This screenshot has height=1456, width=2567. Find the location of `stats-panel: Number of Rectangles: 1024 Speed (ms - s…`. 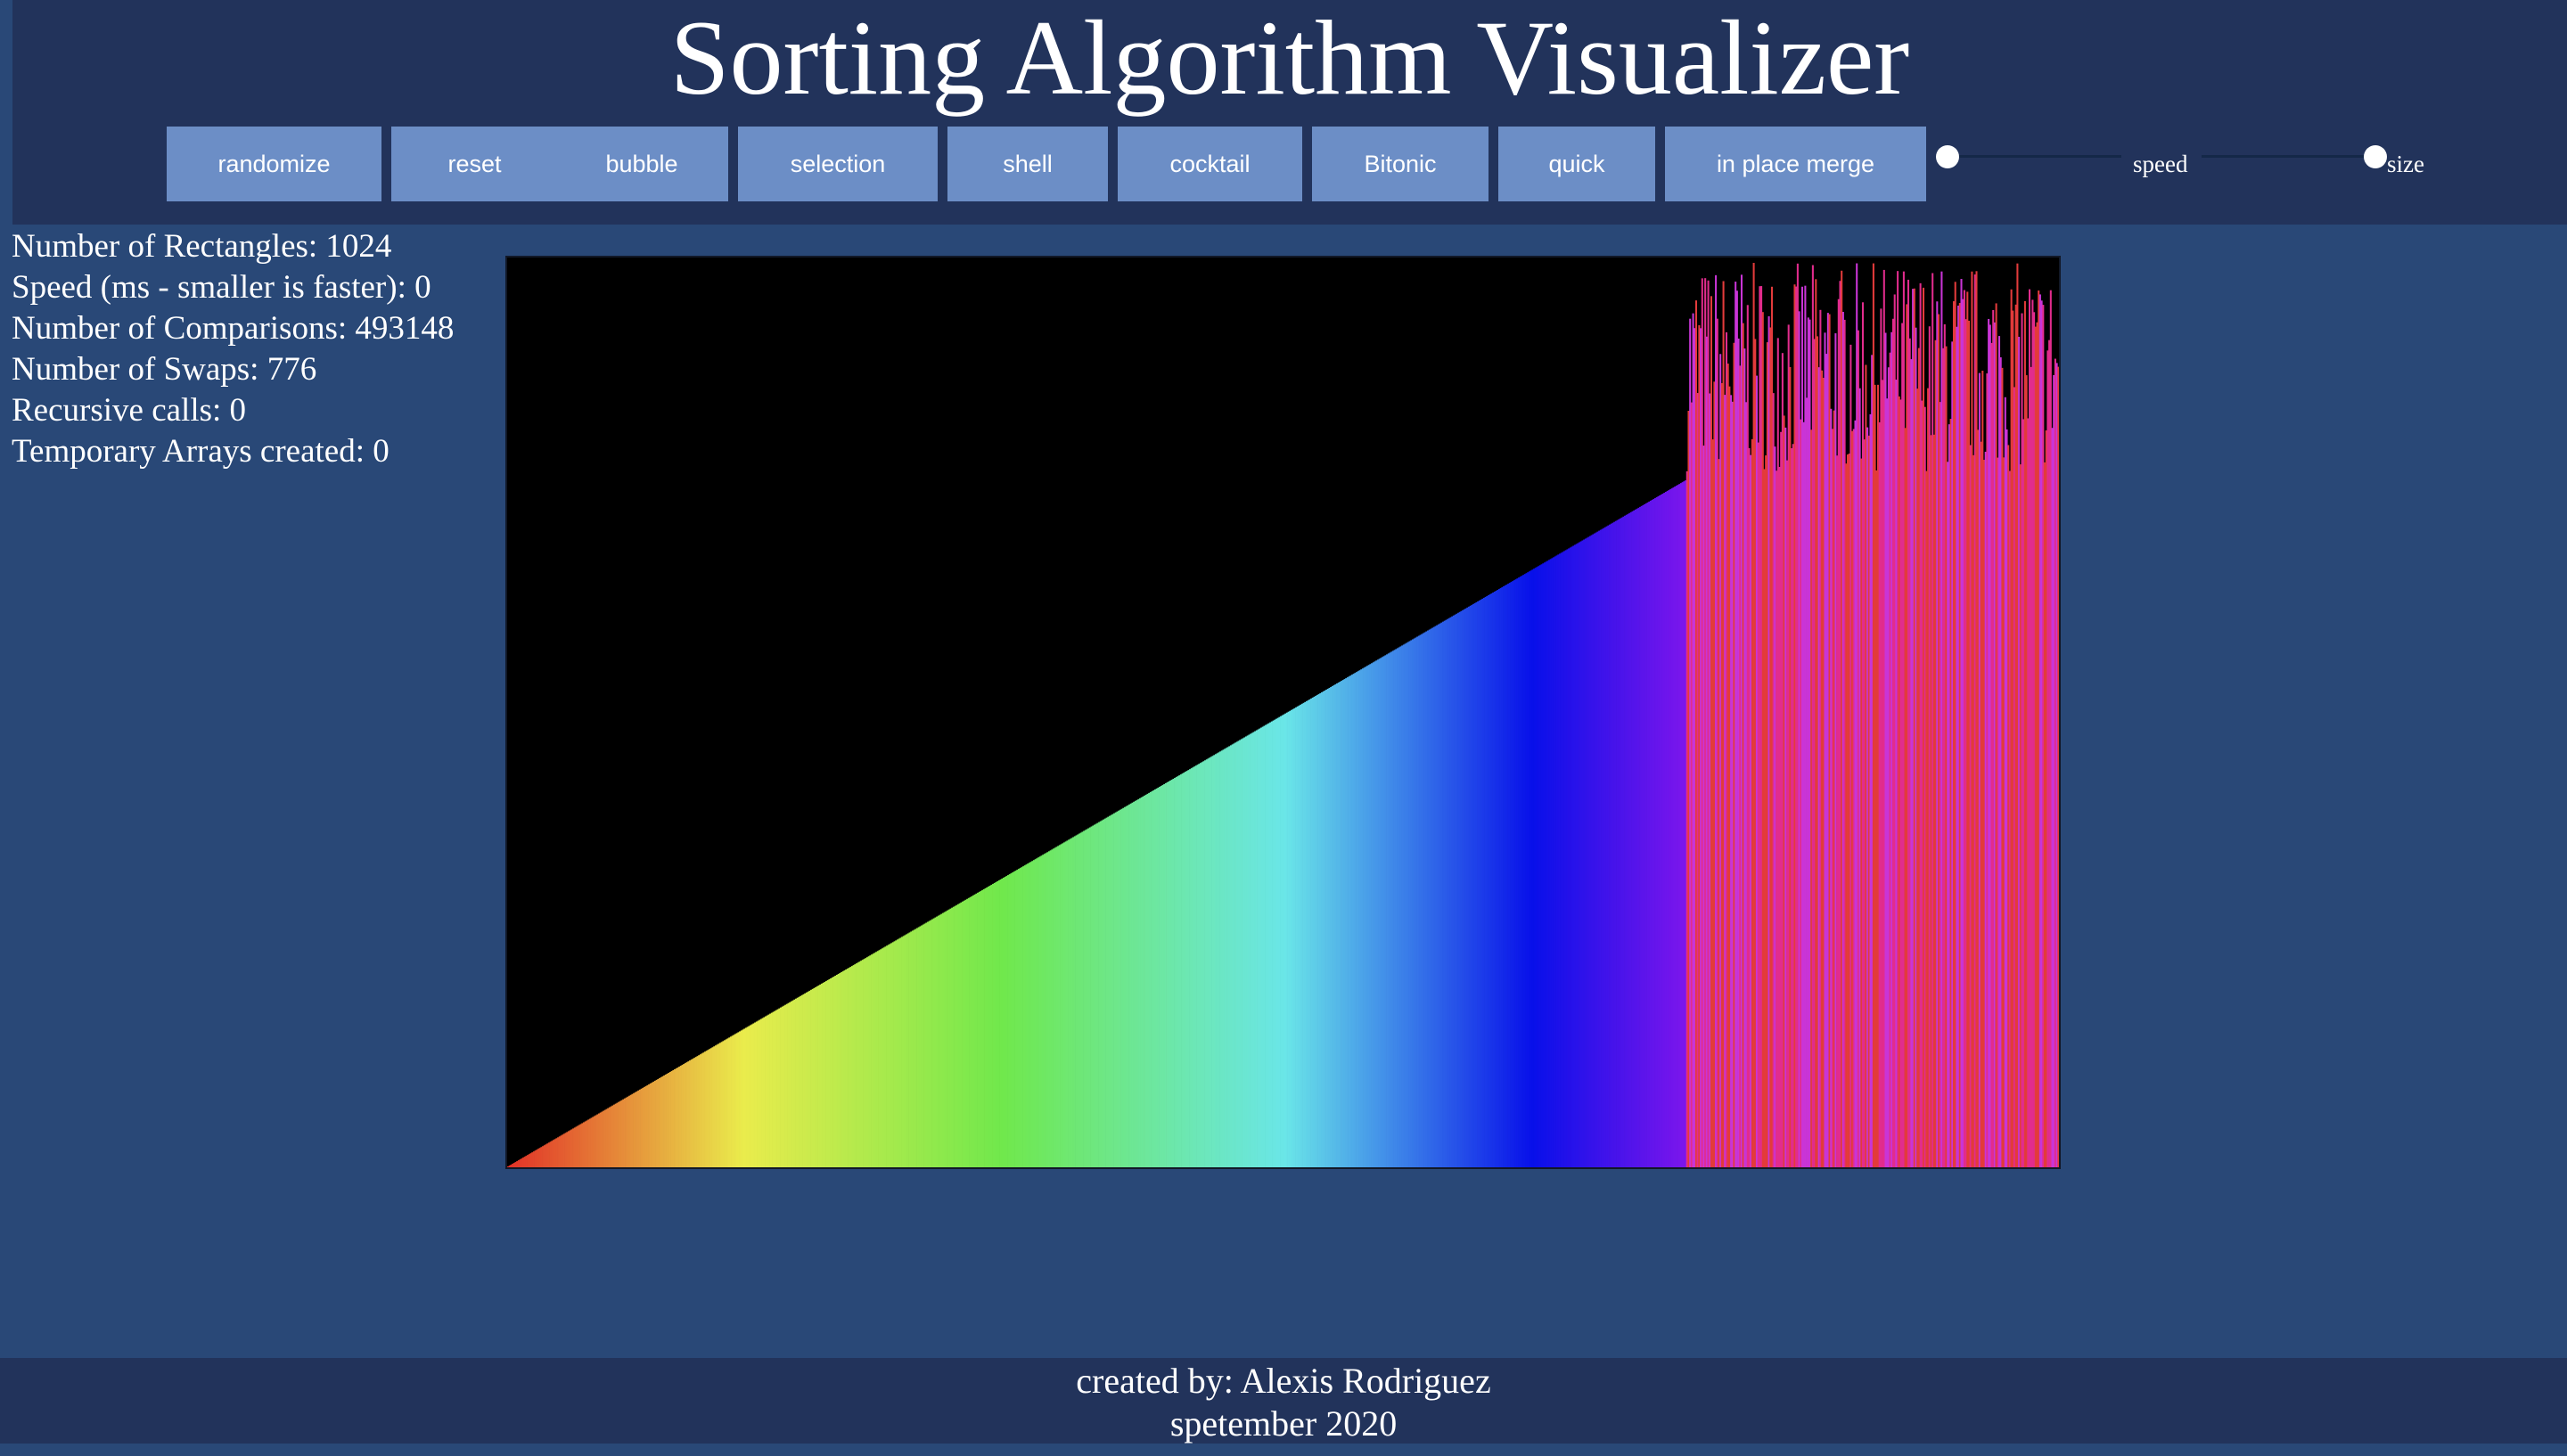

stats-panel: Number of Rectangles: 1024 Speed (ms - s… is located at coordinates (244, 349).